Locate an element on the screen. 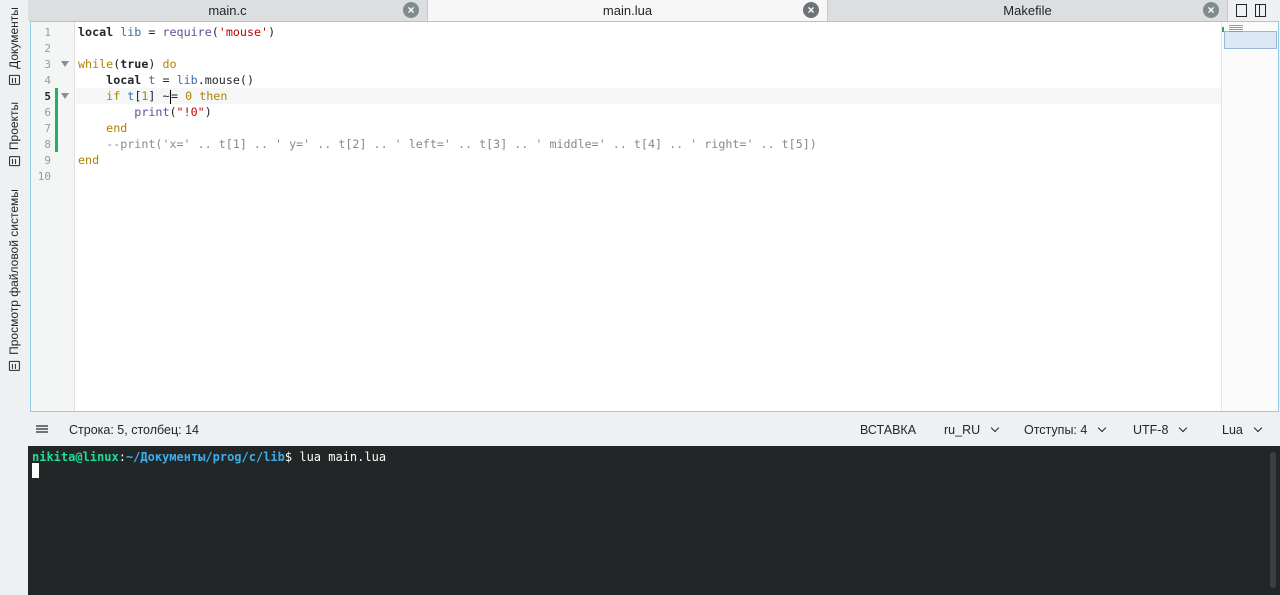 Image resolution: width=1280 pixels, height=595 pixels. line-number: 5 is located at coordinates (41, 96).